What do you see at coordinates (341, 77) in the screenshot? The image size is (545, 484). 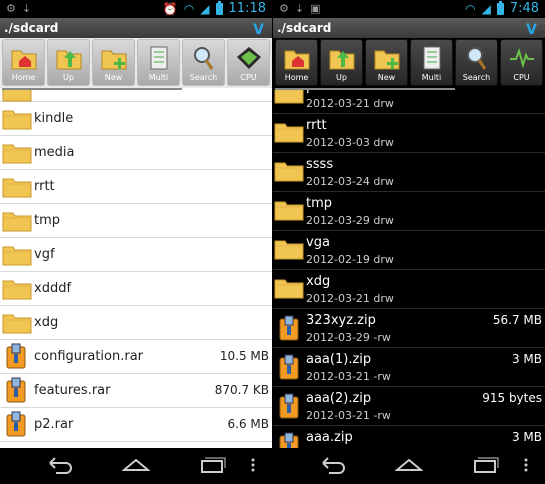 I see `up-button-label: Up` at bounding box center [341, 77].